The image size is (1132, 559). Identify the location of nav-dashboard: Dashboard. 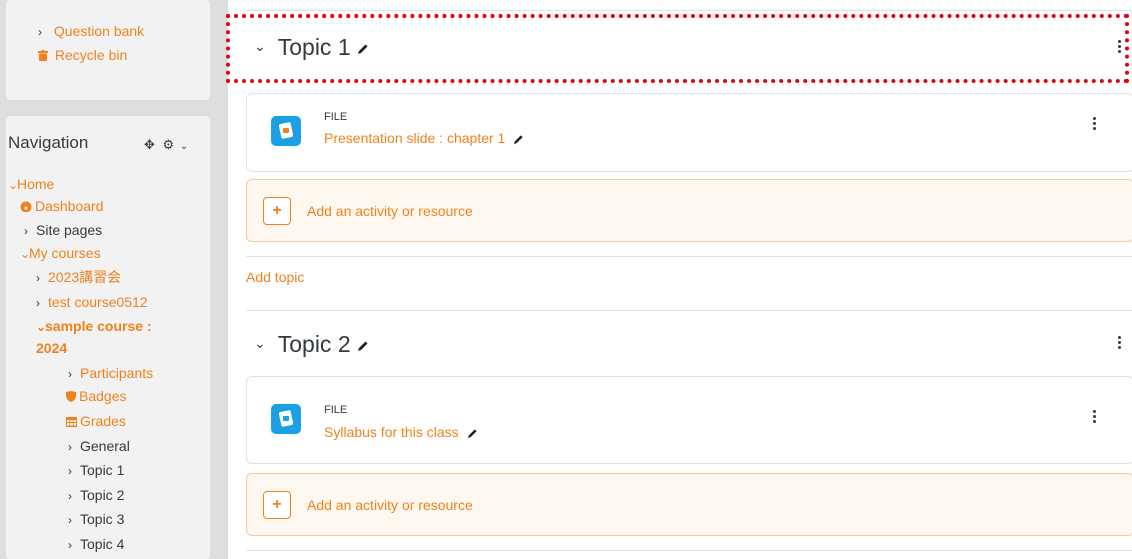
(62, 206).